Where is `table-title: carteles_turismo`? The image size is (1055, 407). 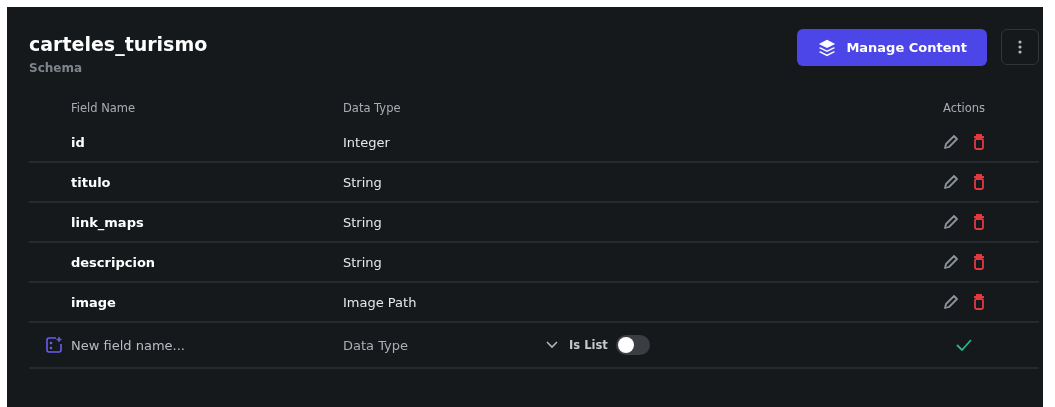
table-title: carteles_turismo is located at coordinates (119, 44).